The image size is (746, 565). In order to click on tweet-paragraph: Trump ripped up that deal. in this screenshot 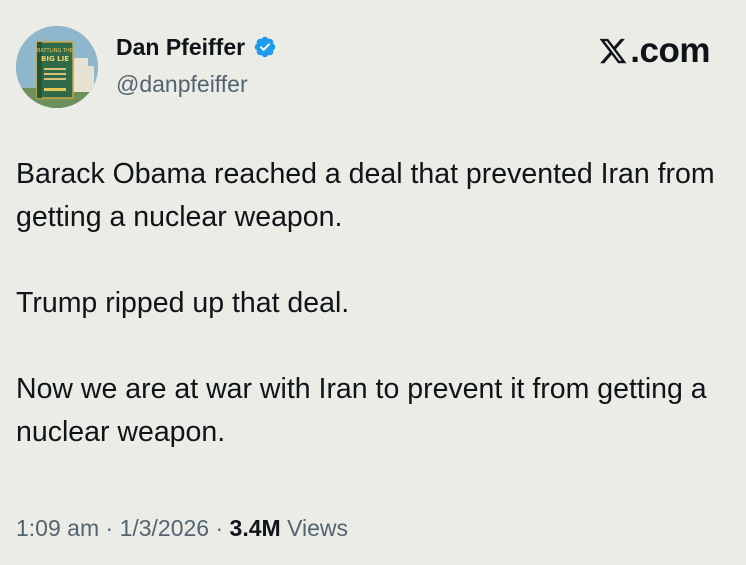, I will do `click(183, 303)`.